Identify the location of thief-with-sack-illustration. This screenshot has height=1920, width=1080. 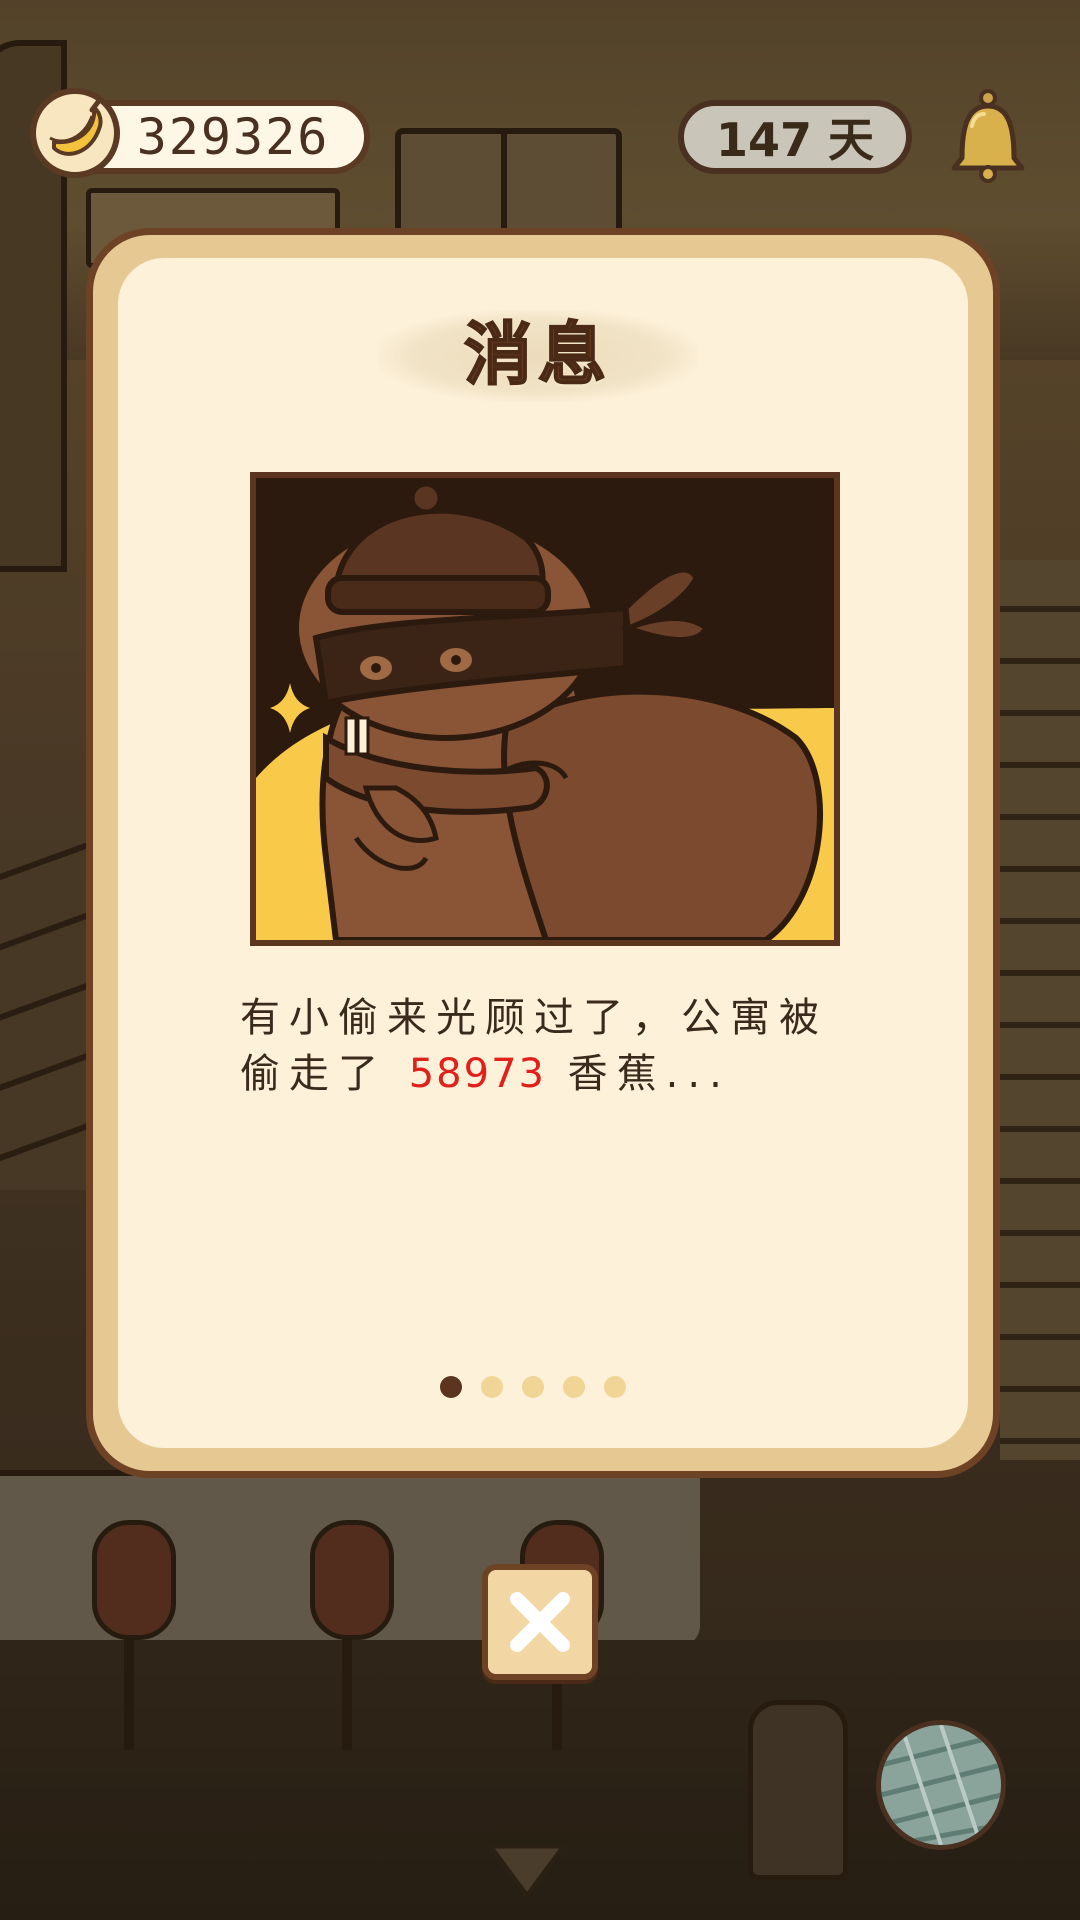
(545, 709).